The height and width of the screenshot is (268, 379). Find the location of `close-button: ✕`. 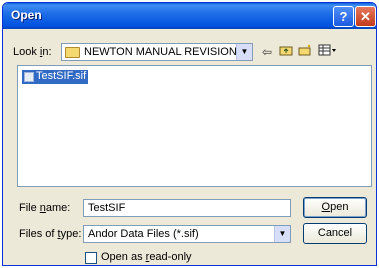

close-button: ✕ is located at coordinates (365, 16).